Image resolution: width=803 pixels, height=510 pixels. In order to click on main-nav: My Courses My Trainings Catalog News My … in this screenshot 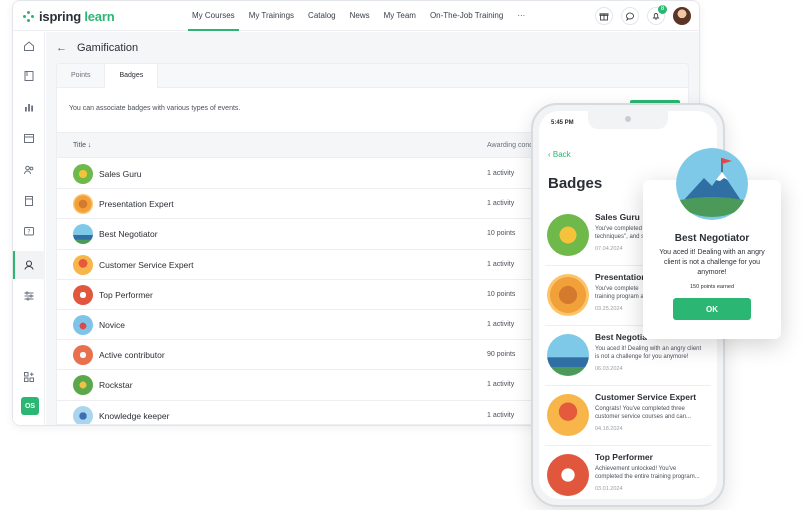, I will do `click(358, 16)`.